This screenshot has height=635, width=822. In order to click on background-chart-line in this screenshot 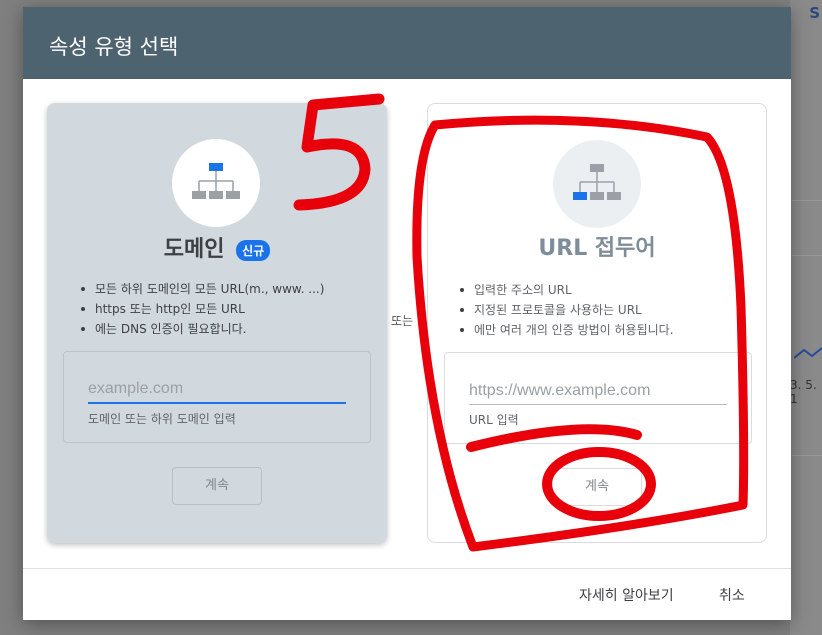, I will do `click(808, 353)`.